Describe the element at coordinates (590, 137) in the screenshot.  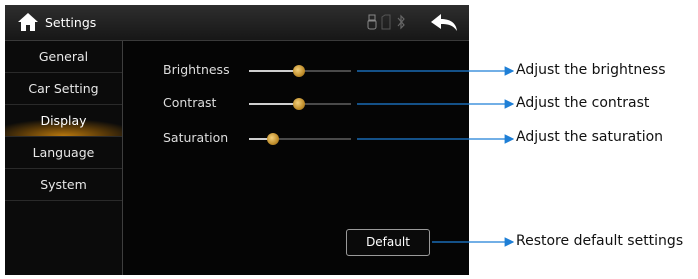
I see `saturation-annotation: Adjust the saturation` at that location.